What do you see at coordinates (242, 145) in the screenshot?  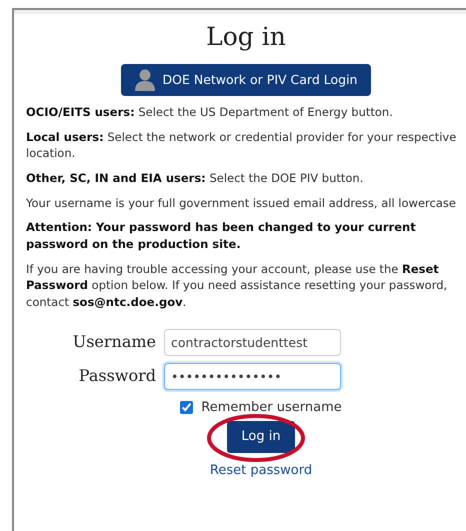 I see `instruction-text: Local users: Select the network or credential provider for your respective location.` at bounding box center [242, 145].